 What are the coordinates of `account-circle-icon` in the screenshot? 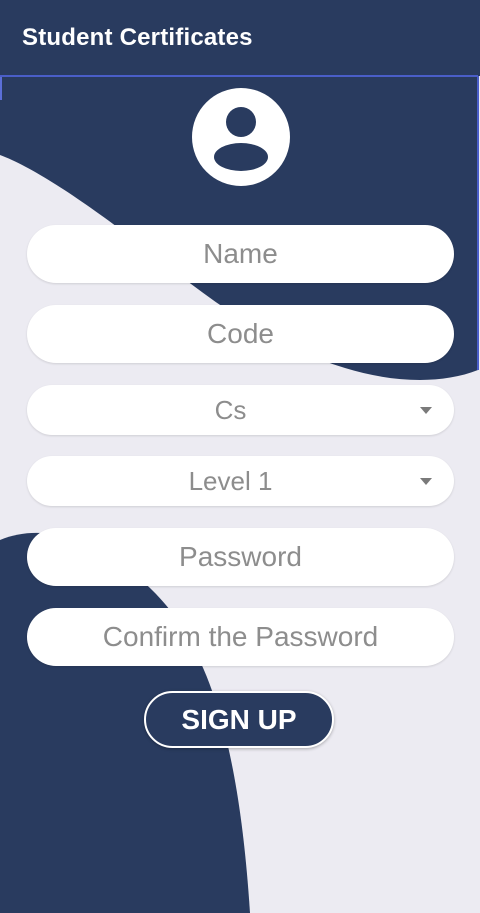 It's located at (241, 137).